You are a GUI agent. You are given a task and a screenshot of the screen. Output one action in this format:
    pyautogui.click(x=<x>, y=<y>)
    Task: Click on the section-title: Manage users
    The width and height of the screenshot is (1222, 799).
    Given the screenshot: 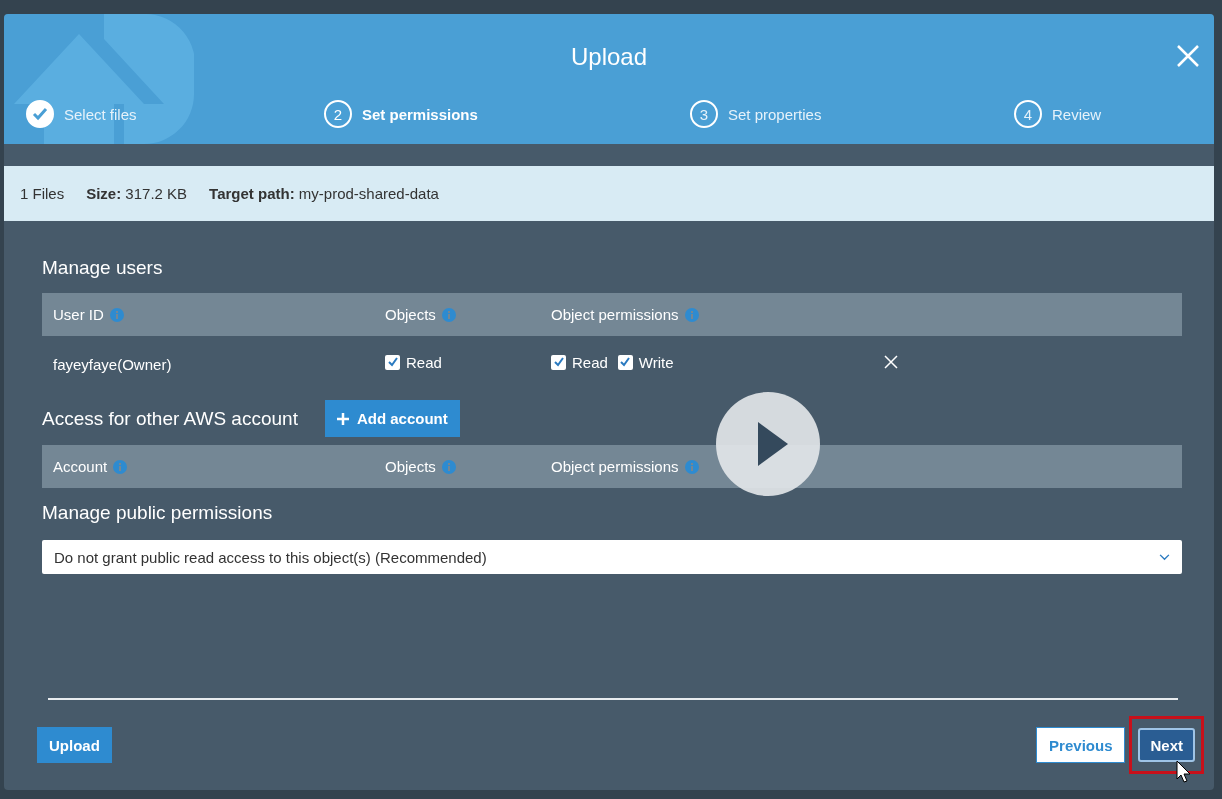 What is the action you would take?
    pyautogui.click(x=103, y=268)
    